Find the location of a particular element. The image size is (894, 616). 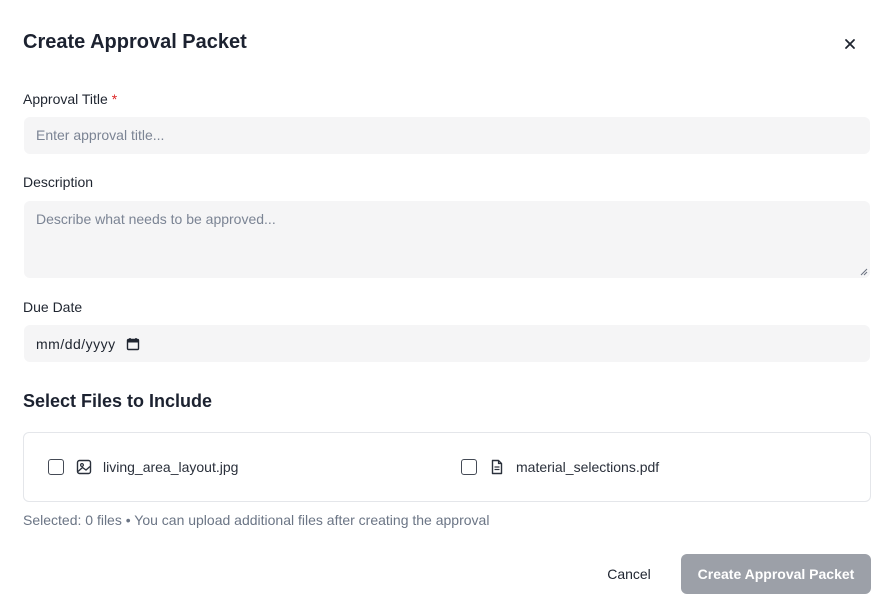

description-label: Description is located at coordinates (58, 182).